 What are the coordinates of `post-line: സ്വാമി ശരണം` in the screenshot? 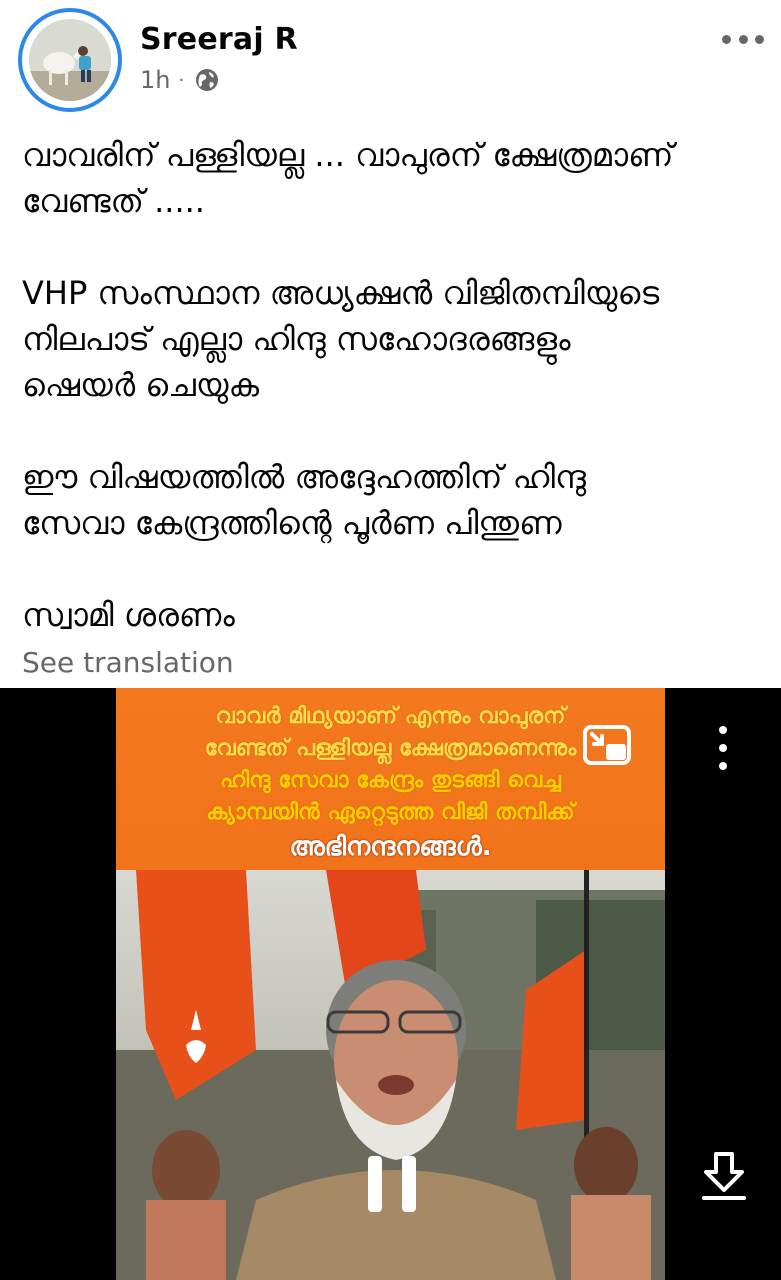 It's located at (128, 615).